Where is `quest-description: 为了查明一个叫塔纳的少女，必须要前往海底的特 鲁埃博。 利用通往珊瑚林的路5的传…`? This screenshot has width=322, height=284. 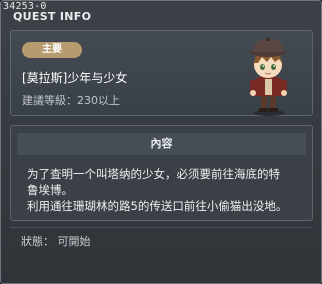
quest-description: 为了查明一个叫塔纳的少女，必须要前往海底的特 鲁埃博。 利用通往珊瑚林的路5的传… is located at coordinates (168, 190).